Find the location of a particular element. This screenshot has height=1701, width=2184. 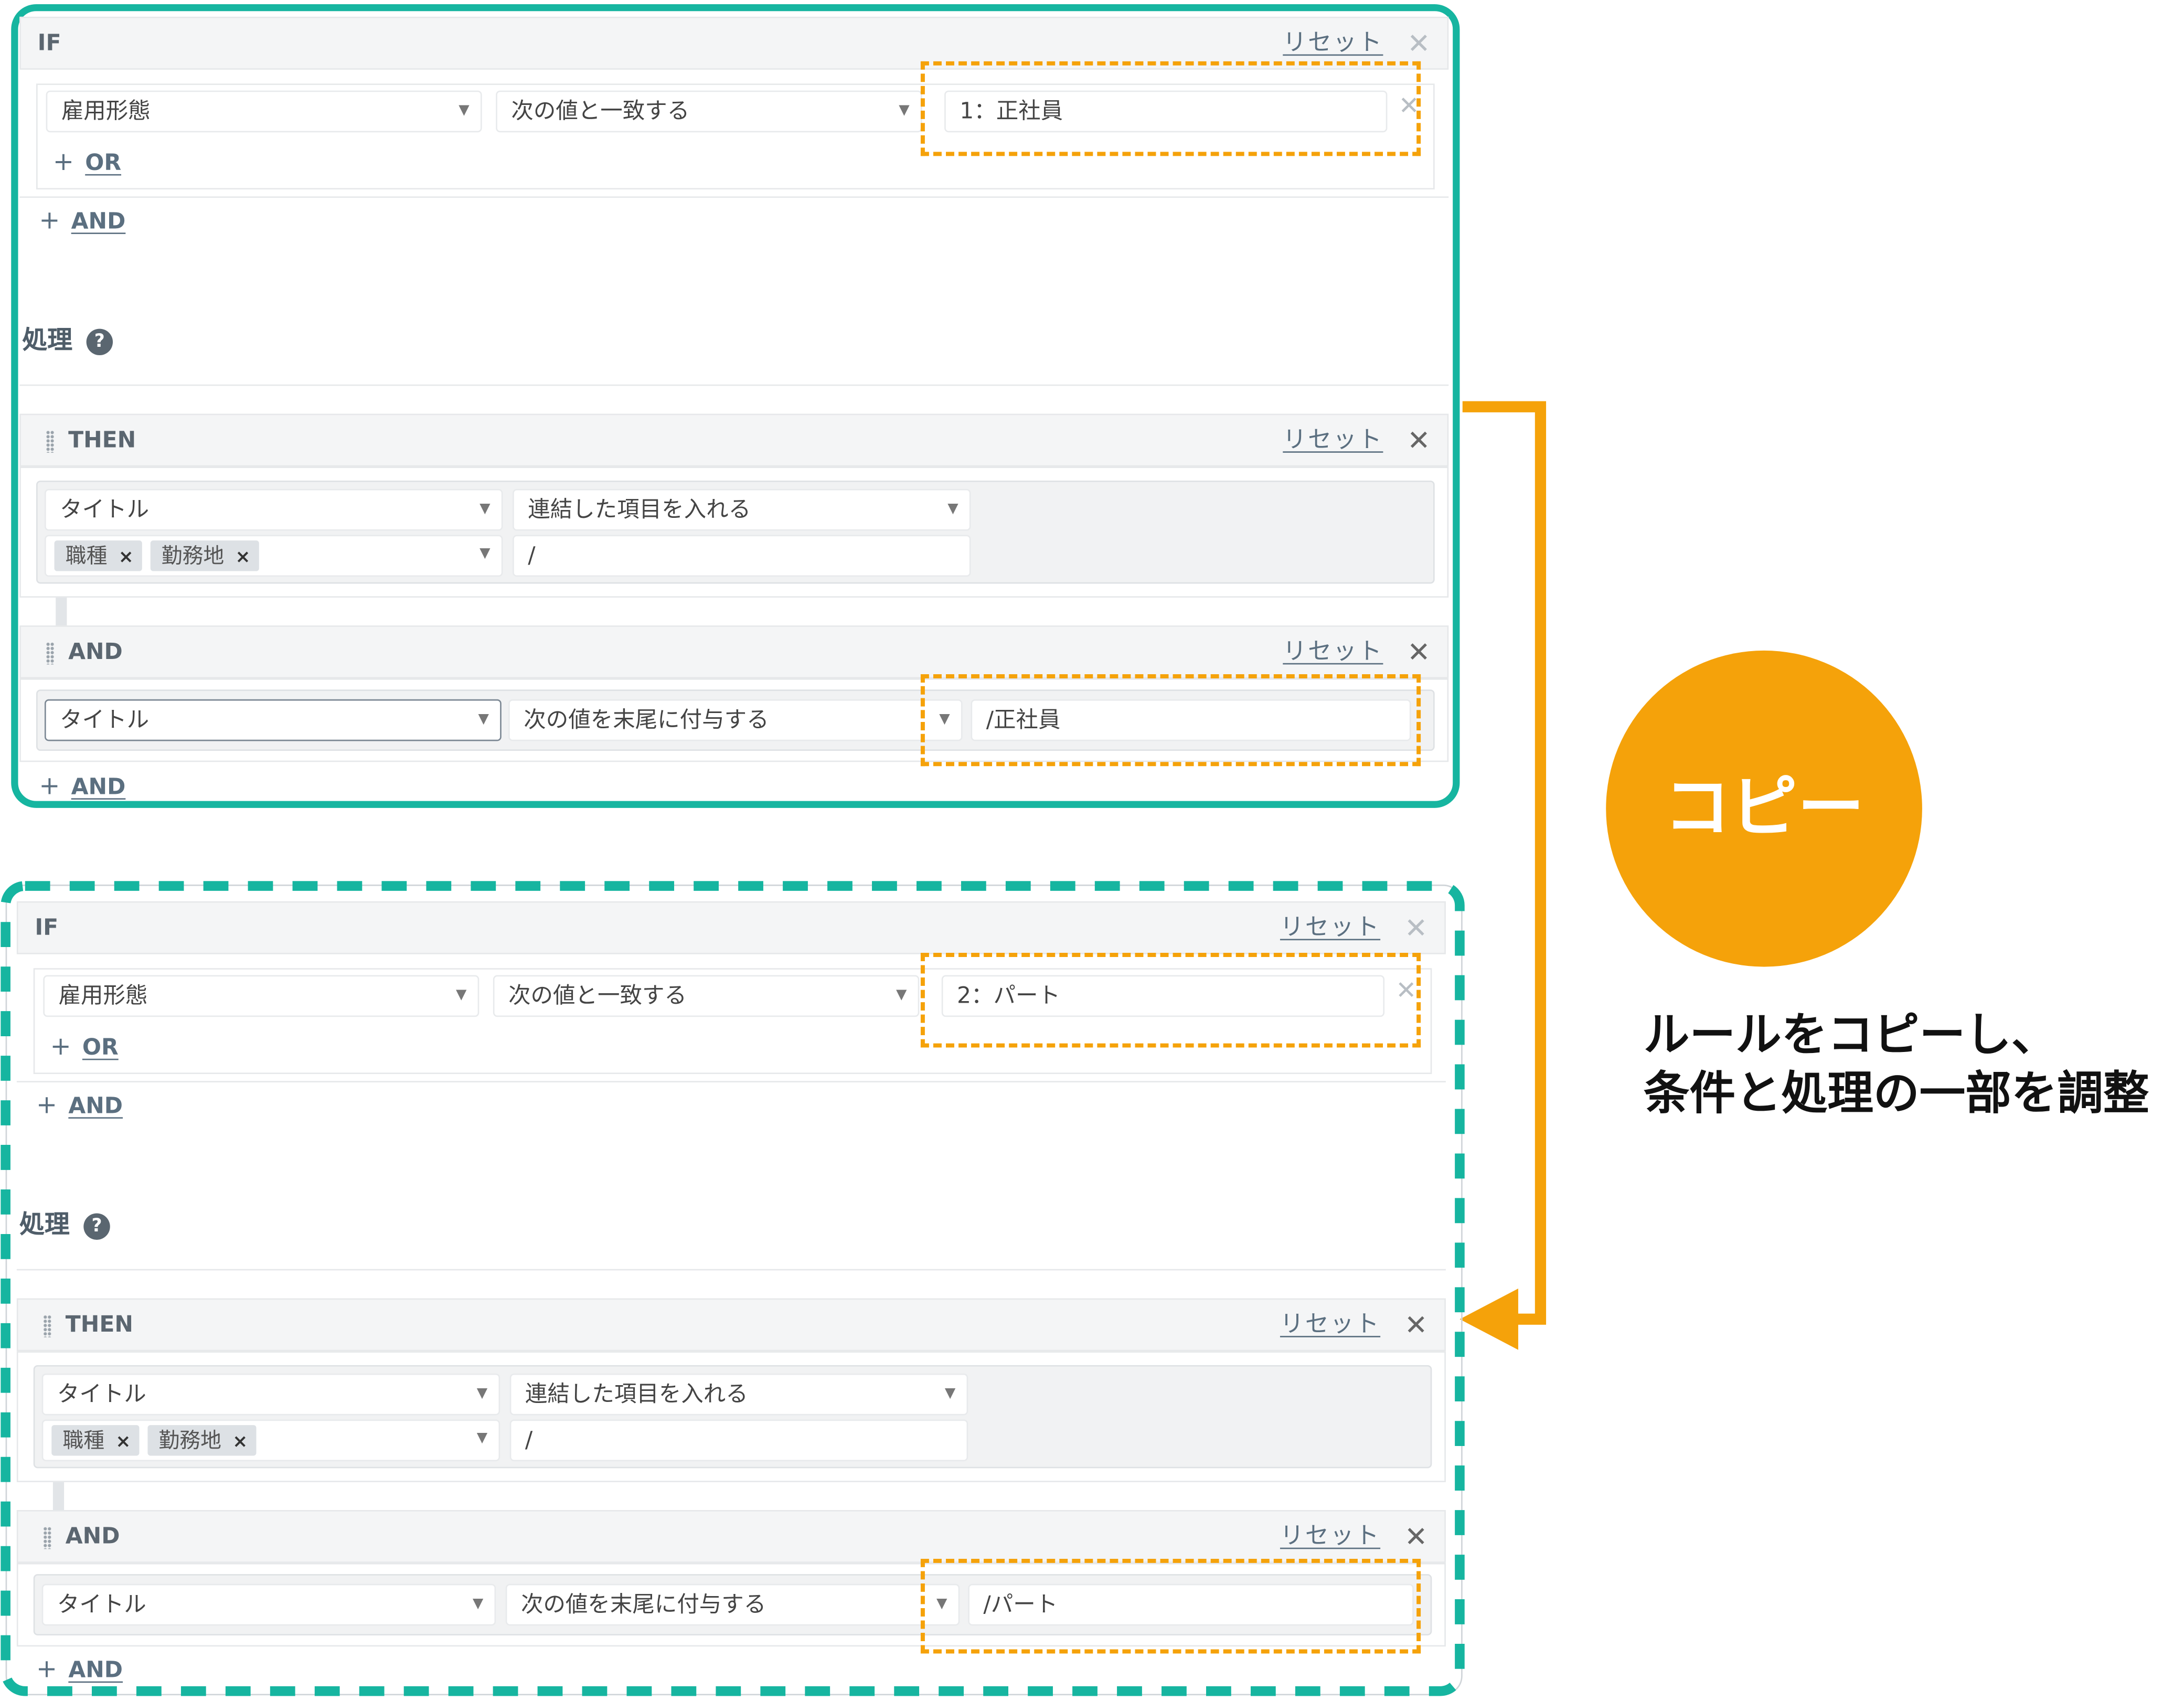

caption: ルールをコピーし、 条件と処理の一部を調整 is located at coordinates (1896, 1064).